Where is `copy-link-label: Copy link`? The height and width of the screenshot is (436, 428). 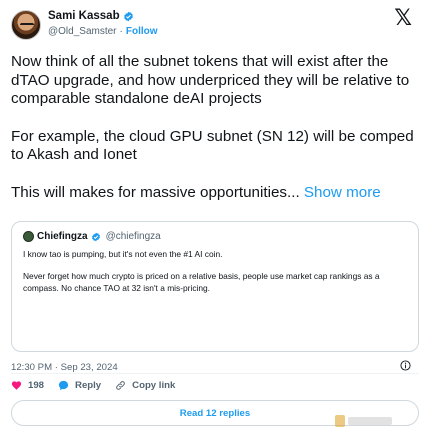
copy-link-label: Copy link is located at coordinates (154, 385).